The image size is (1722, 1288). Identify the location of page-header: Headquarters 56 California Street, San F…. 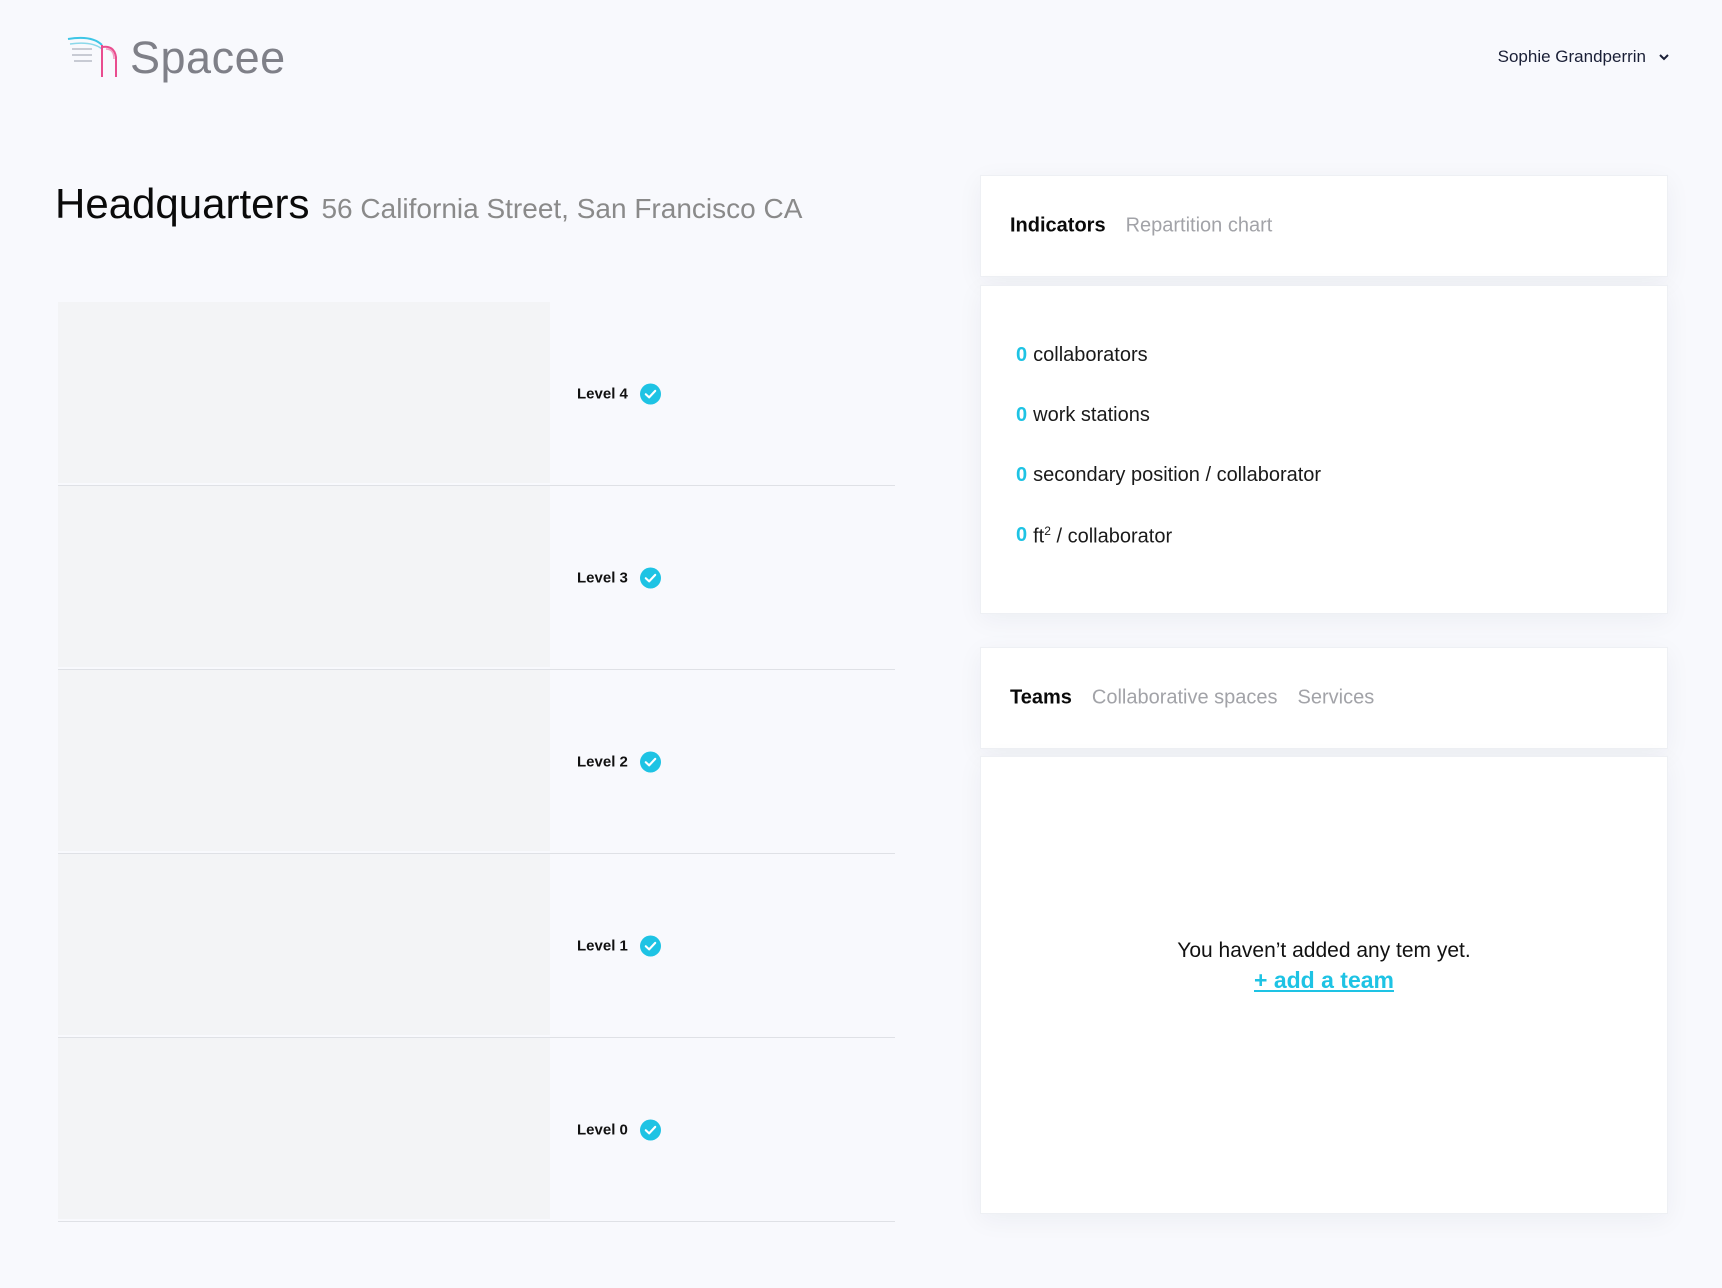
(428, 204).